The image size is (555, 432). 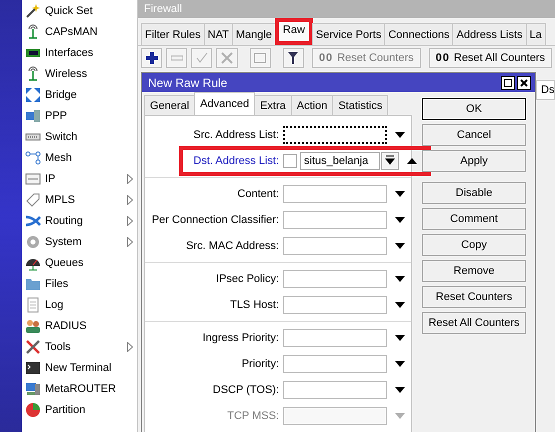 What do you see at coordinates (312, 105) in the screenshot?
I see `tab: Action` at bounding box center [312, 105].